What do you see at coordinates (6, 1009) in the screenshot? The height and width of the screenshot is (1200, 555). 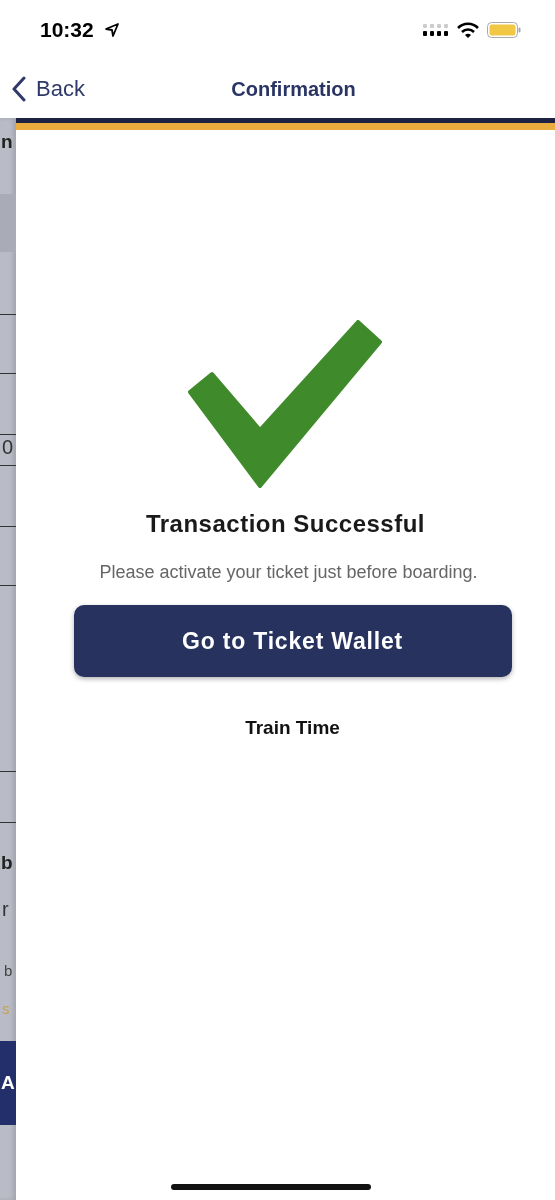 I see `link-fragment: s` at bounding box center [6, 1009].